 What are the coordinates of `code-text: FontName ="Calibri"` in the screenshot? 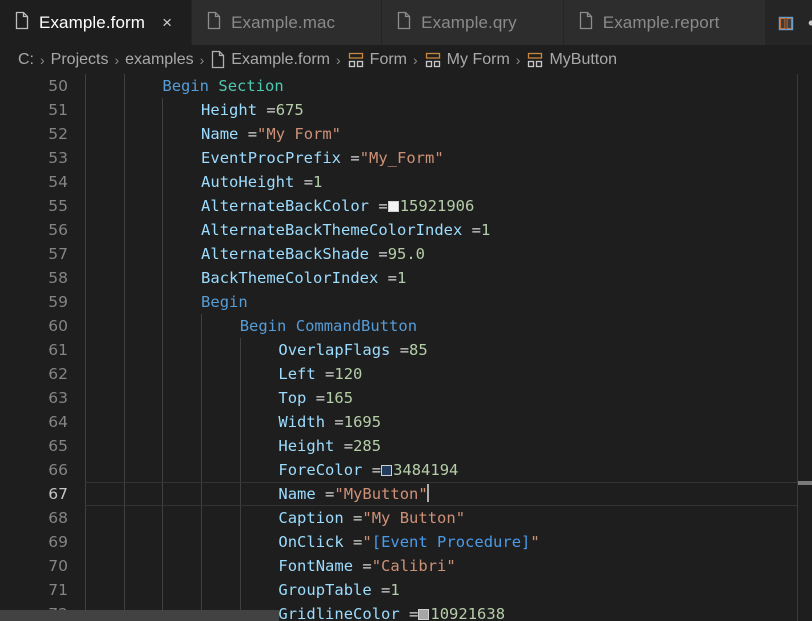 It's located at (366, 566).